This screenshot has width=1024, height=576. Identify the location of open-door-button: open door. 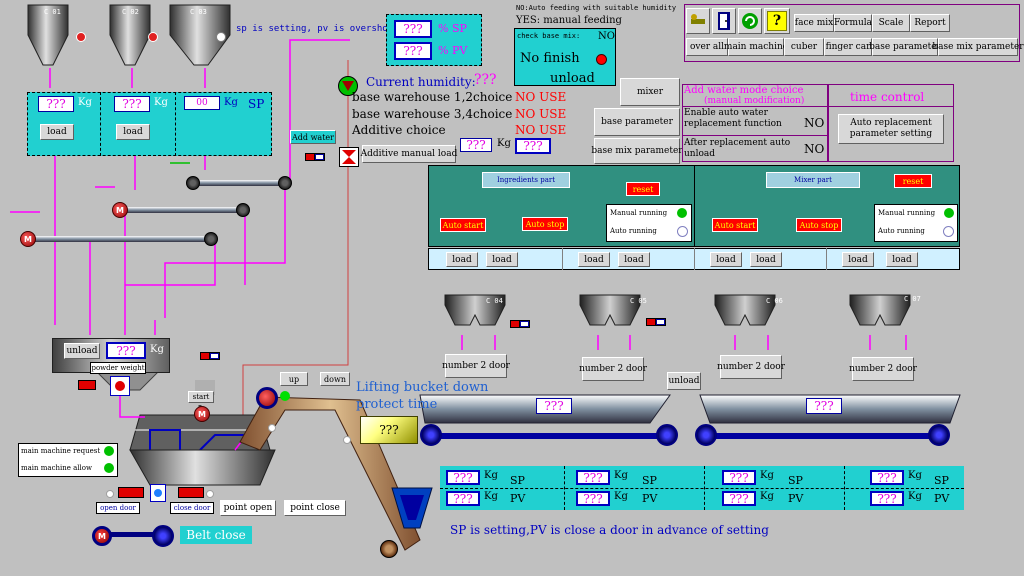
(118, 508).